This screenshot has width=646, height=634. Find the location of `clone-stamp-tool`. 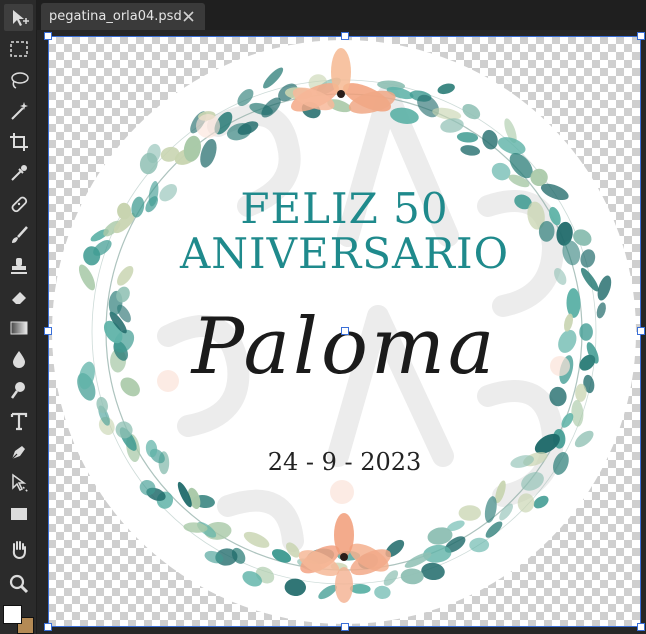

clone-stamp-tool is located at coordinates (18, 265).